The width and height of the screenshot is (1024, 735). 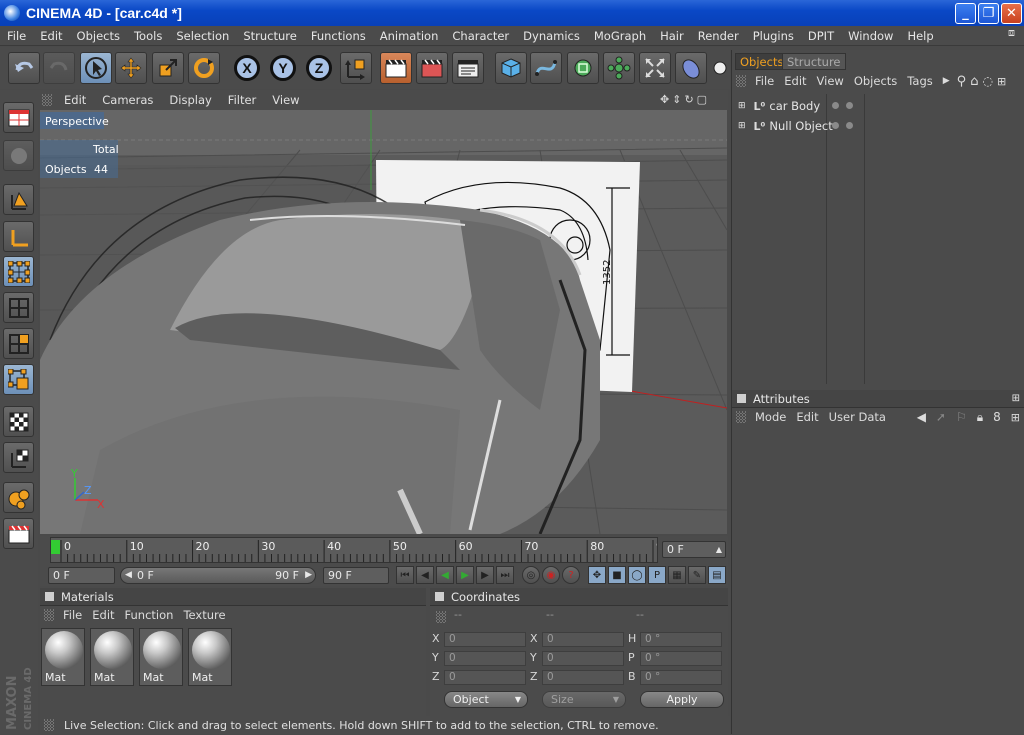 I want to click on menu-edit: Edit, so click(x=51, y=36).